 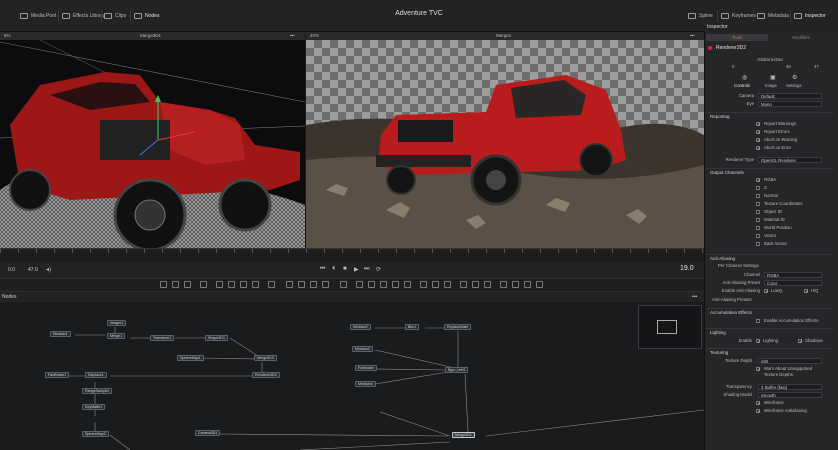 I want to click on shadows-checkbox, so click(x=800, y=342).